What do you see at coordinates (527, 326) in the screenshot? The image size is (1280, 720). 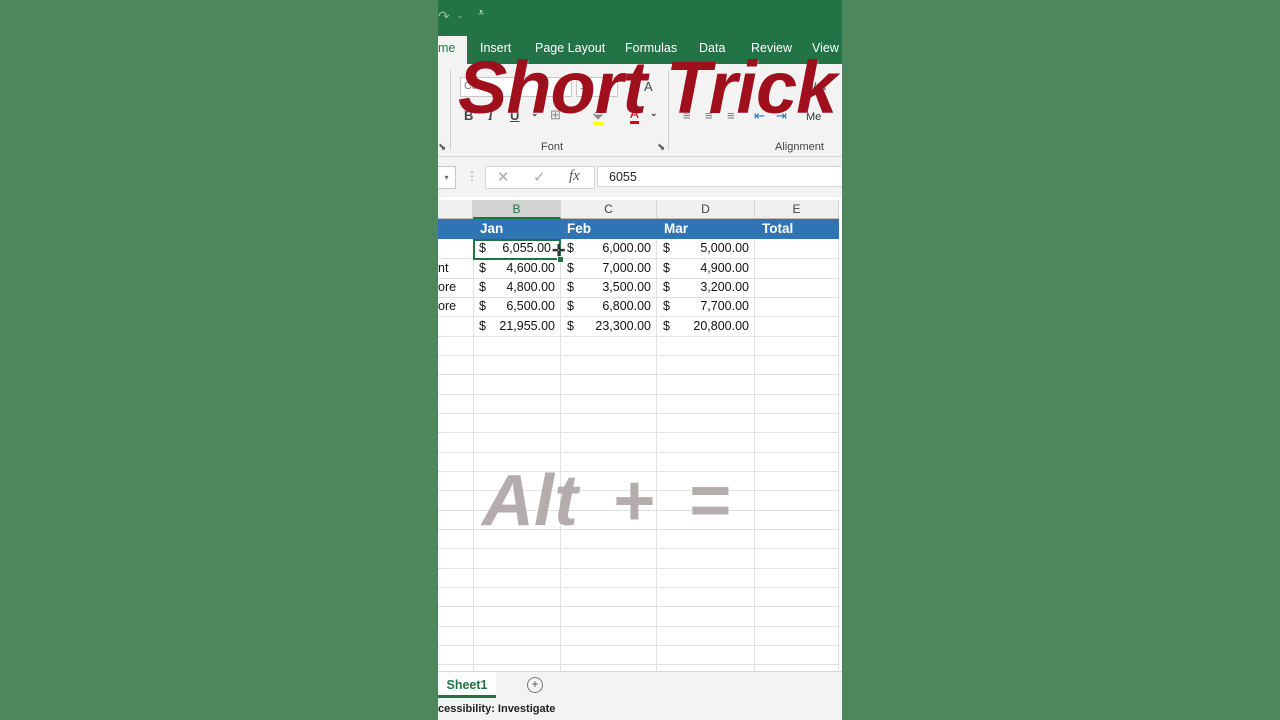 I see `cell-value: 21,955.00` at bounding box center [527, 326].